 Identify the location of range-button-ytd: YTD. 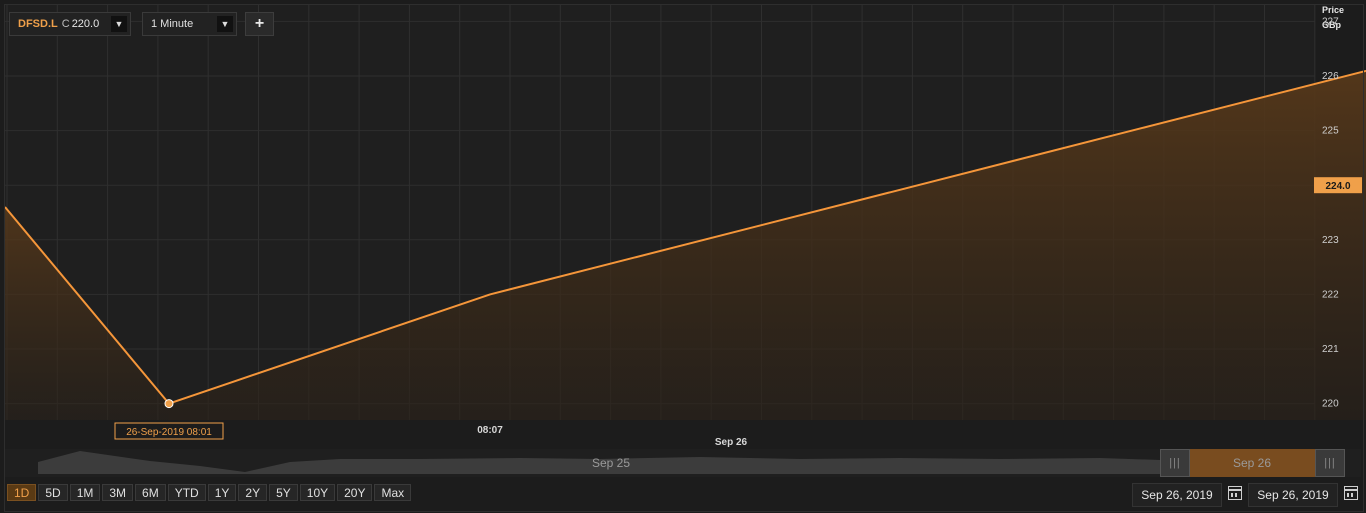
(186, 492).